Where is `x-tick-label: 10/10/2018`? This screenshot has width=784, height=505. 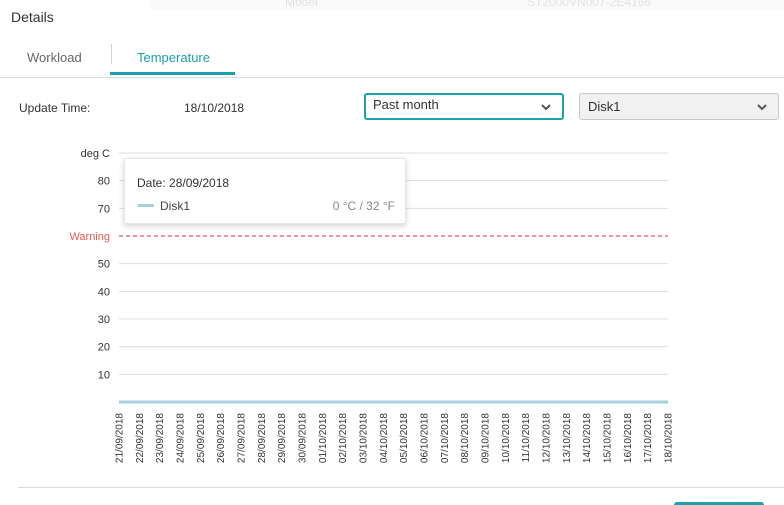 x-tick-label: 10/10/2018 is located at coordinates (506, 438).